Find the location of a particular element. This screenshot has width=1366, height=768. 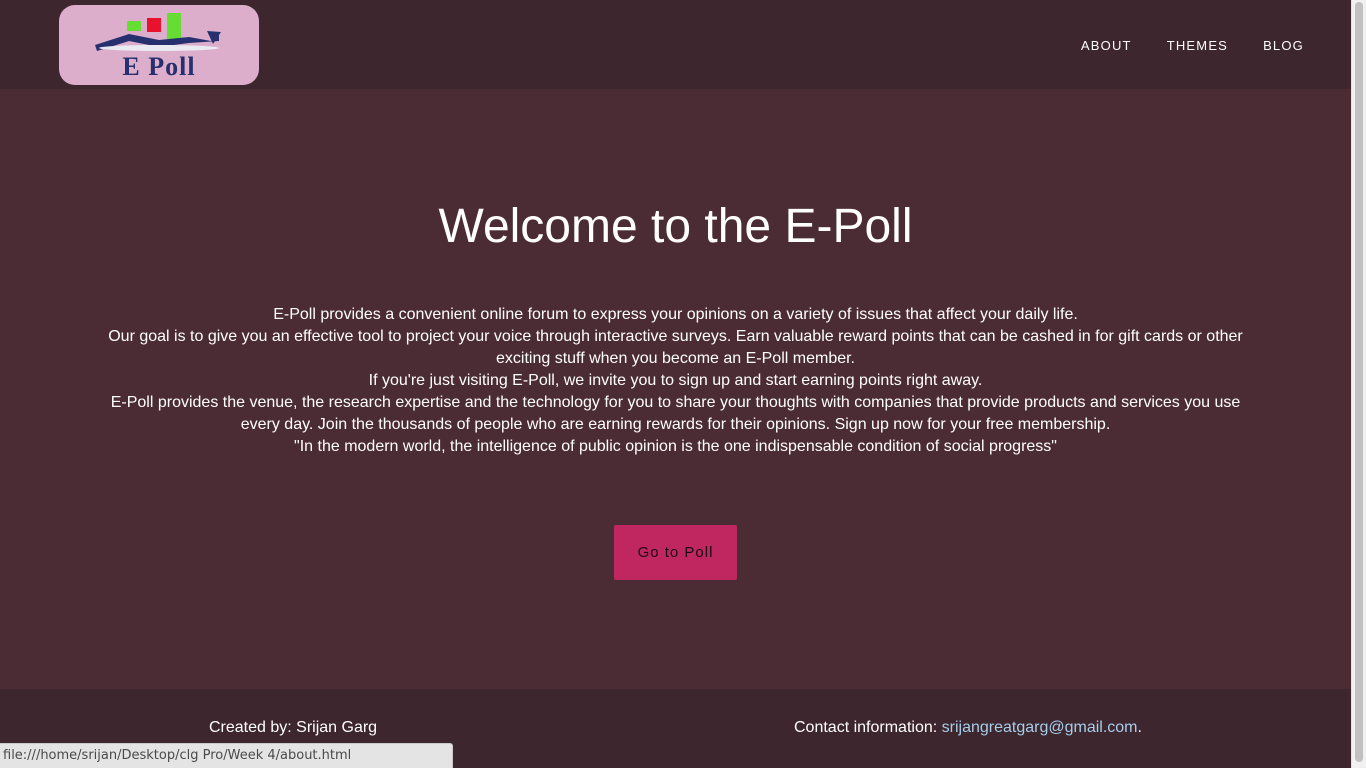

logo: E Poll is located at coordinates (159, 45).